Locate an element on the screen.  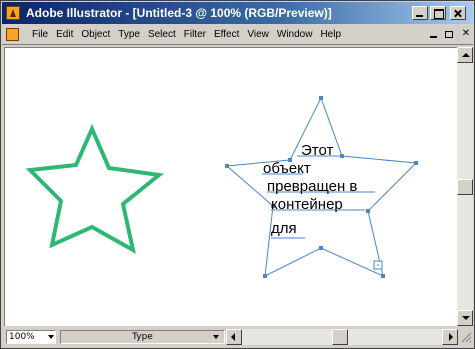
menu-object: Object is located at coordinates (95, 34).